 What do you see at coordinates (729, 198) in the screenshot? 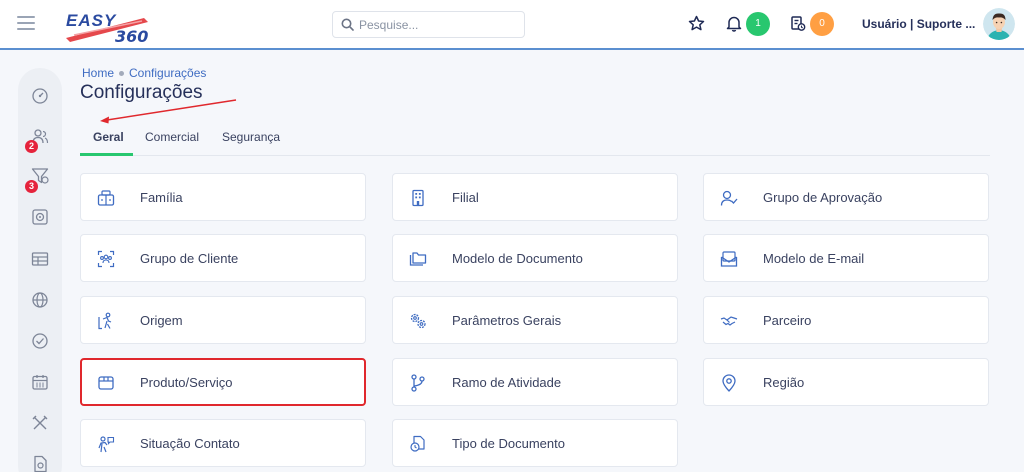
I see `user-check-icon` at bounding box center [729, 198].